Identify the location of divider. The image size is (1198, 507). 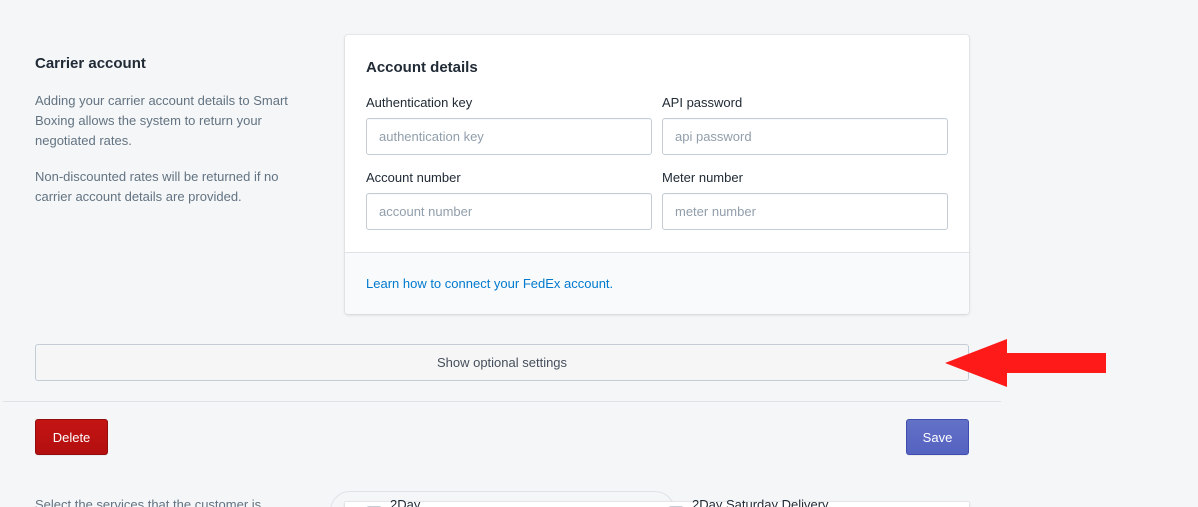
(502, 401).